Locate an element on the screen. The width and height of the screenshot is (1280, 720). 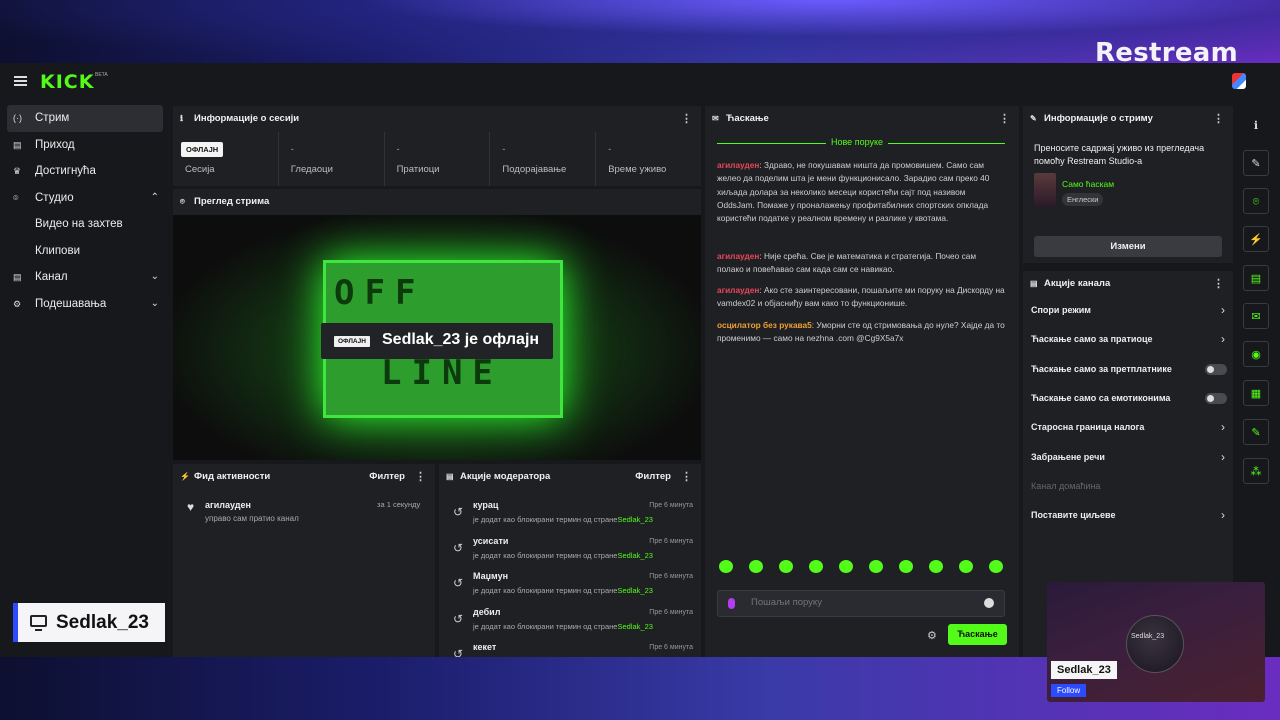
channel-action-item: Старосна граница налога › is located at coordinates (1129, 427).